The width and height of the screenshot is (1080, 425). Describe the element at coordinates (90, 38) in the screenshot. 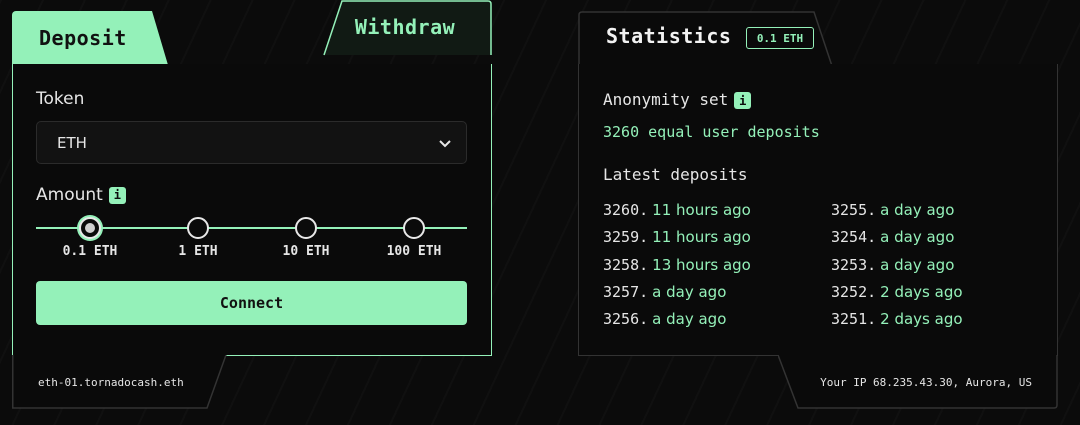

I see `tab-deposit: Deposit` at that location.